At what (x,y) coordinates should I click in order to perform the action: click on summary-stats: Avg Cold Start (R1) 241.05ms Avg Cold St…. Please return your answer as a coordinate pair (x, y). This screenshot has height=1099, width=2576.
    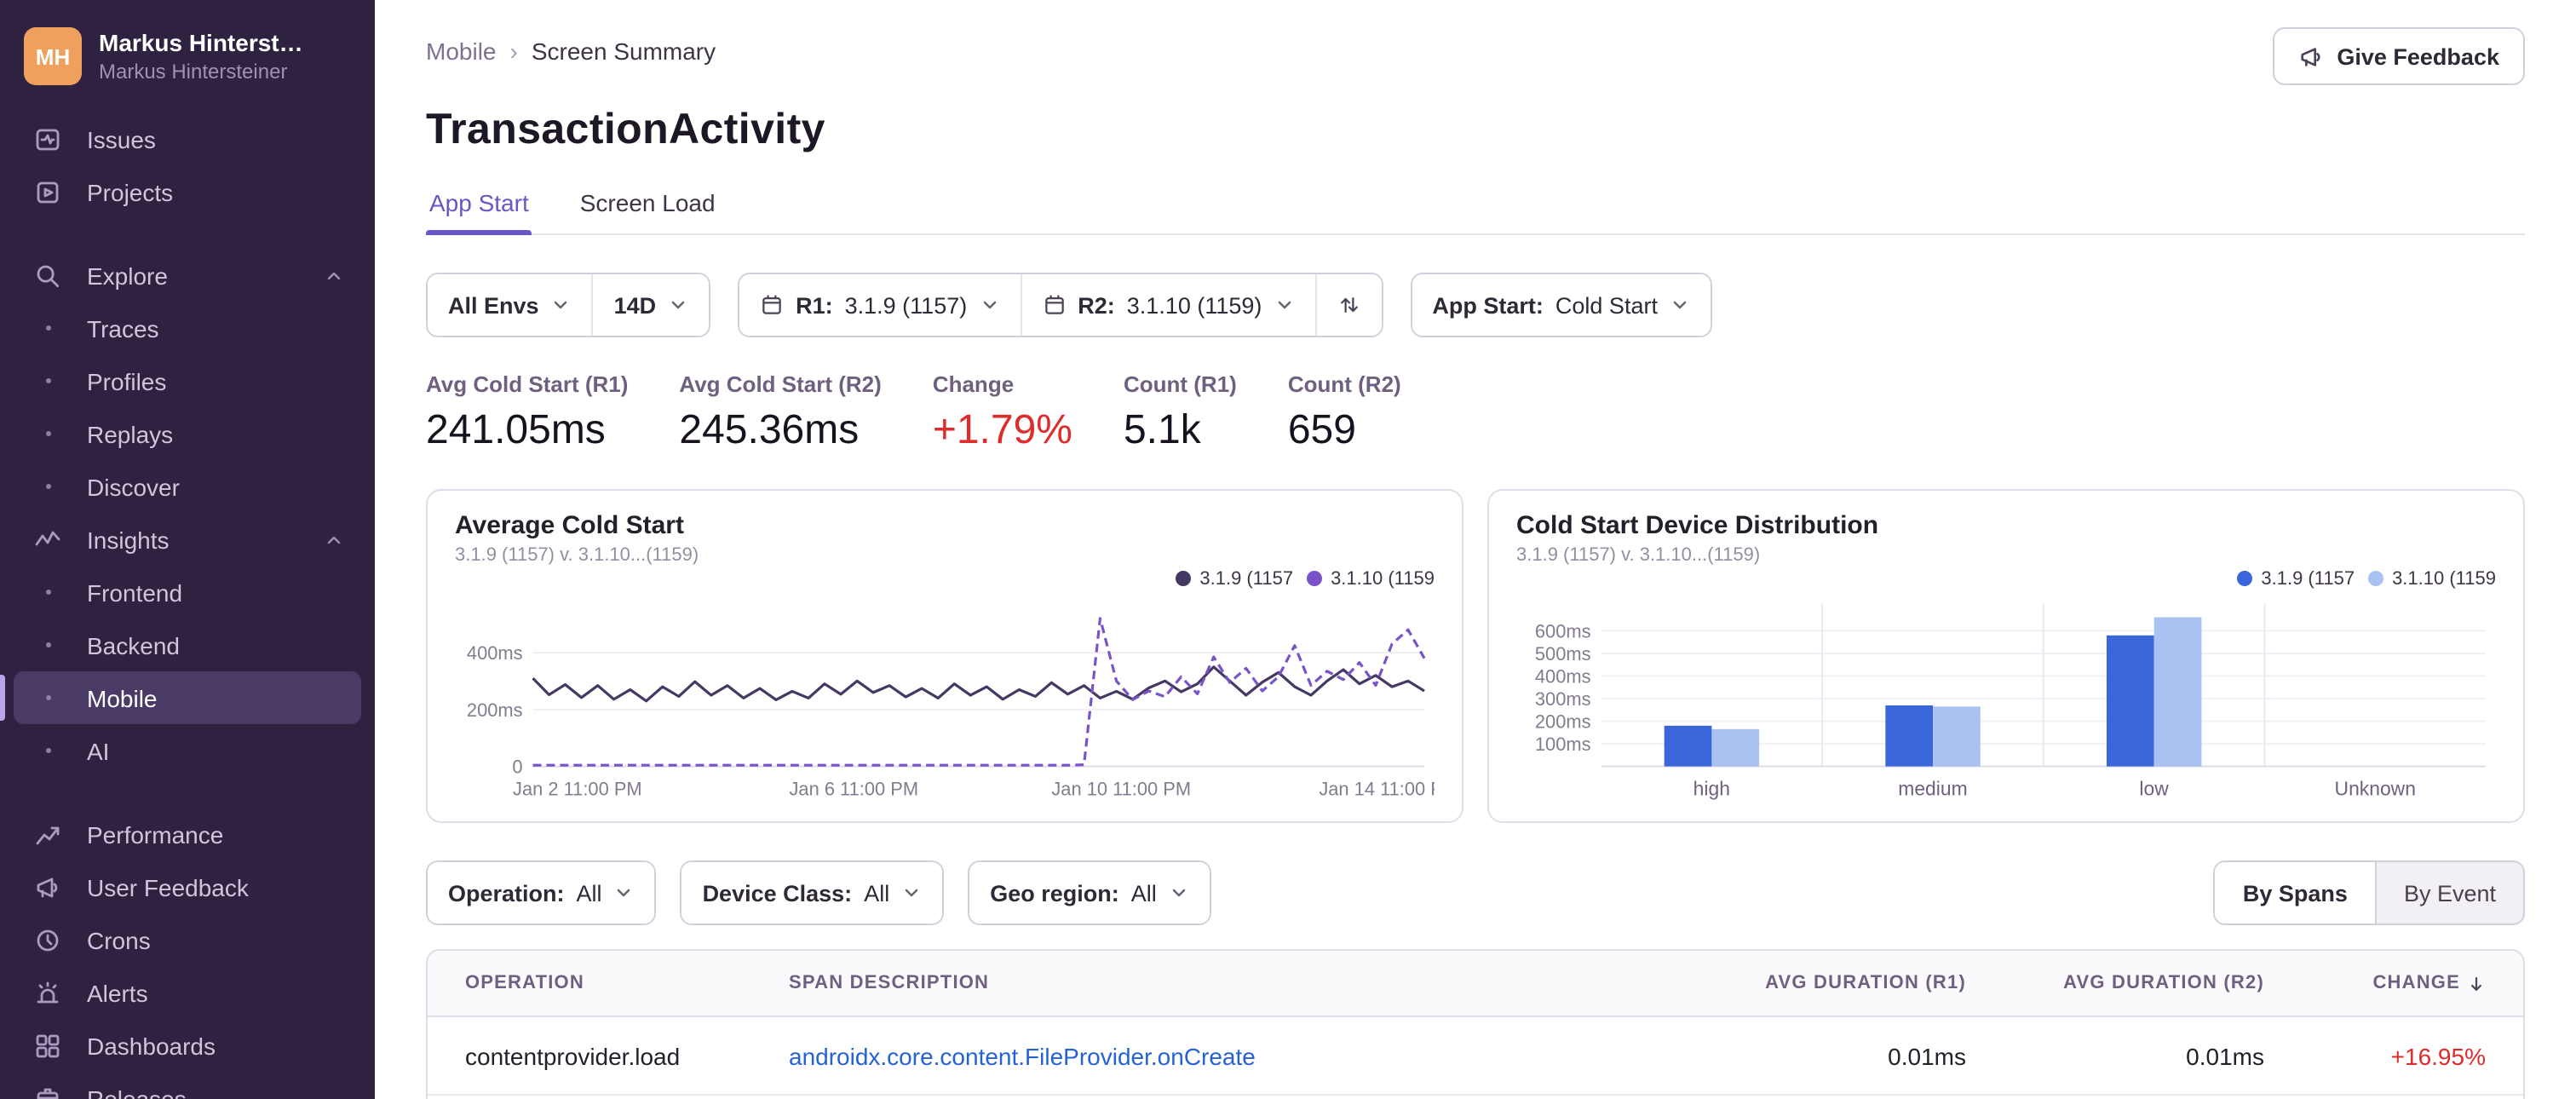
    Looking at the image, I should click on (1475, 413).